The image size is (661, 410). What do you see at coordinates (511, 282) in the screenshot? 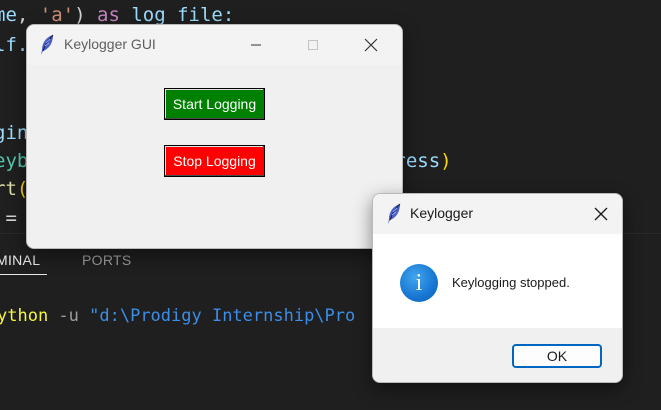
I see `message-text: Keylogging stopped.` at bounding box center [511, 282].